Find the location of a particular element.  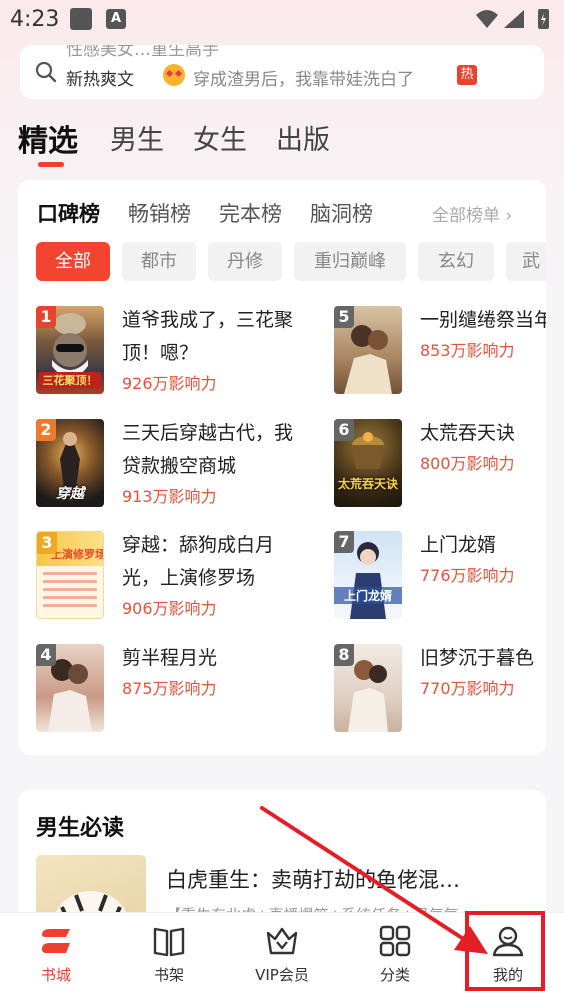

tab-male: 男生 is located at coordinates (137, 137).